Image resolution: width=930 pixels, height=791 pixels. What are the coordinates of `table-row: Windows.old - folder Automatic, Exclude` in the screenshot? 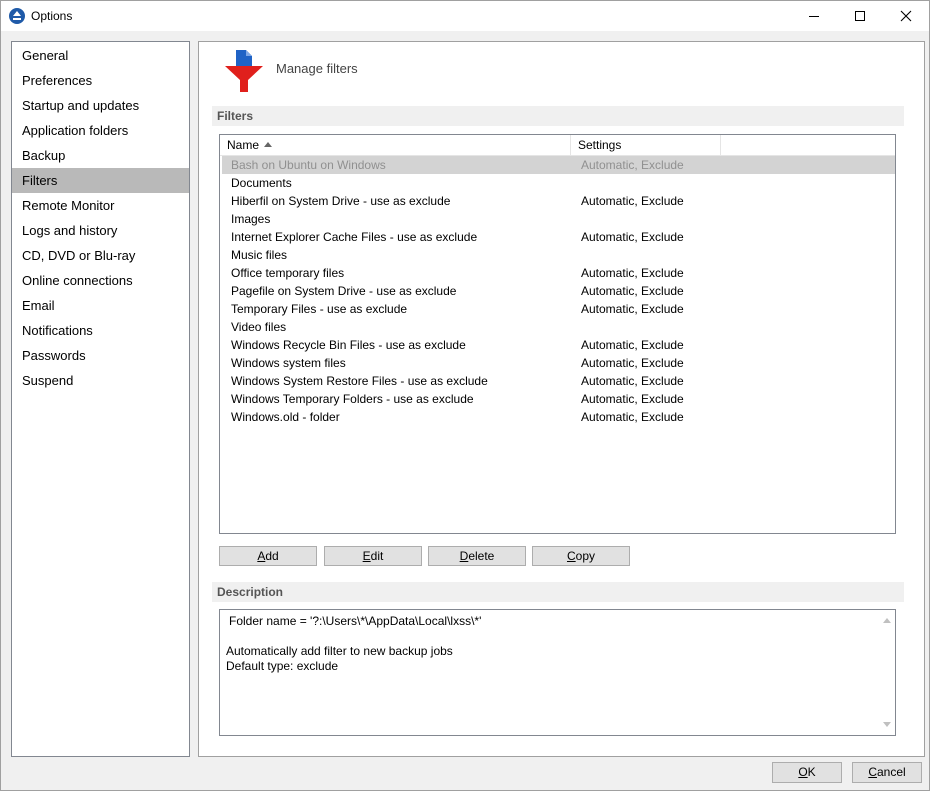 It's located at (558, 417).